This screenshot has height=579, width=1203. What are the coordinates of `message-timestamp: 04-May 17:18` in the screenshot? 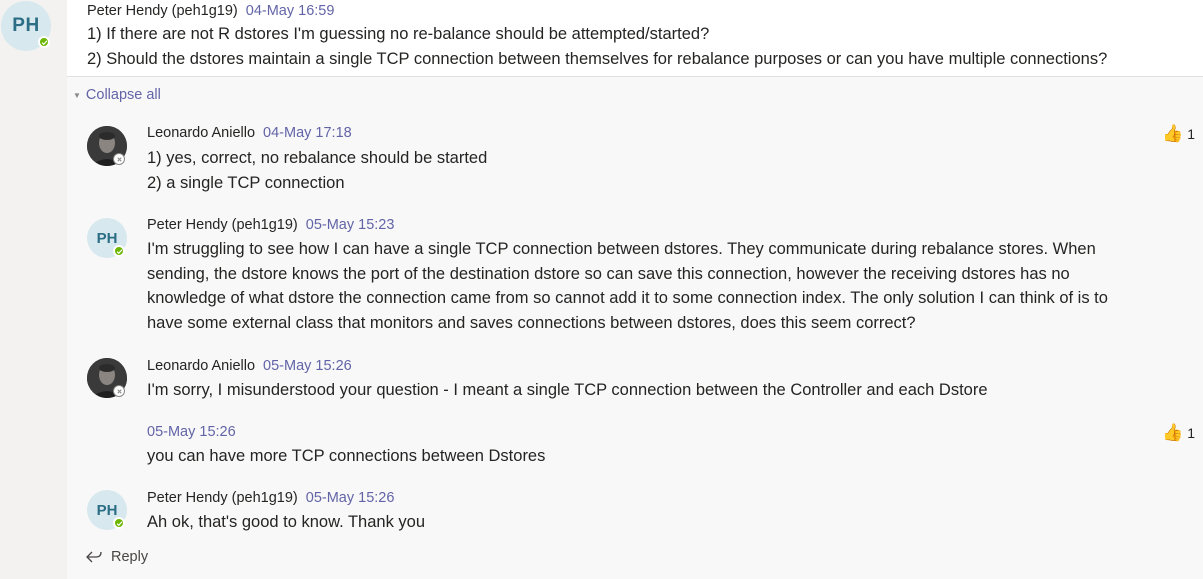 It's located at (307, 133).